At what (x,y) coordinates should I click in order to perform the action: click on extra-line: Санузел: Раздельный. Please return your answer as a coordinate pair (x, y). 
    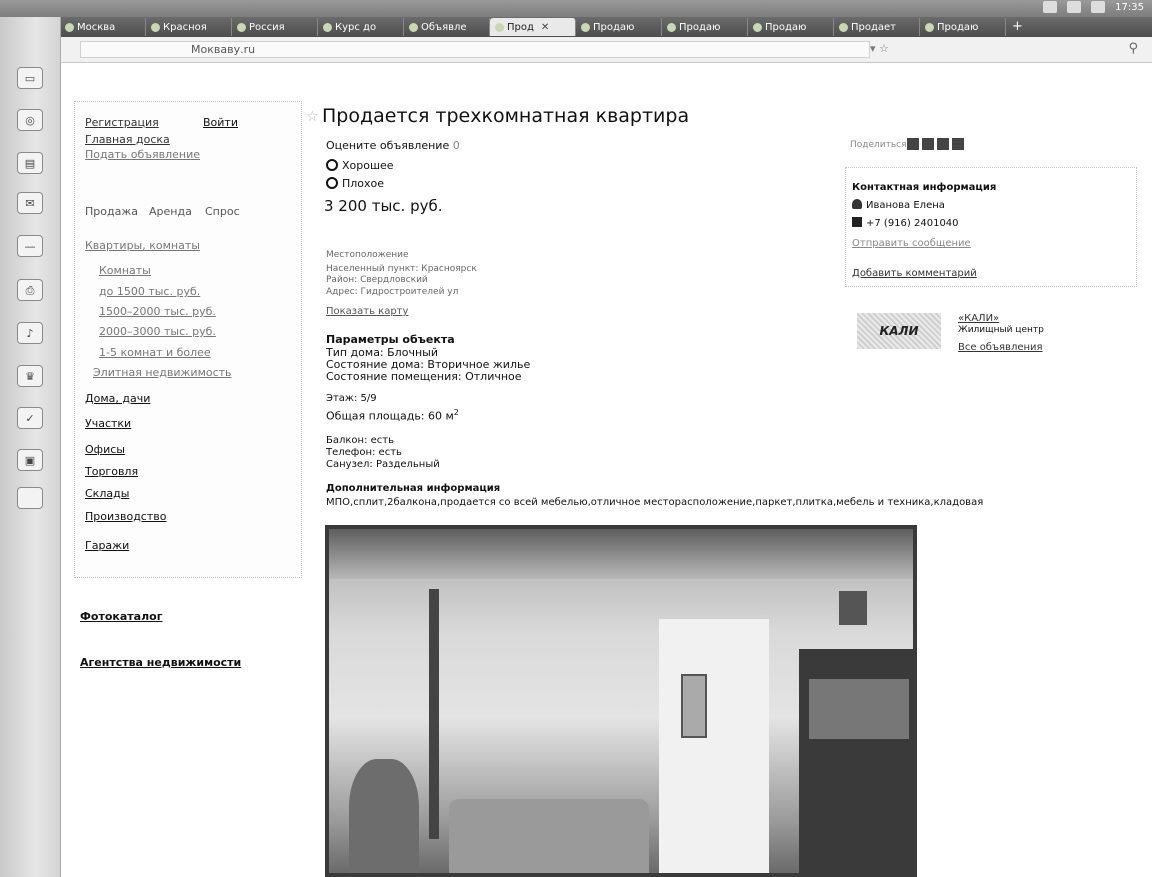
    Looking at the image, I should click on (383, 464).